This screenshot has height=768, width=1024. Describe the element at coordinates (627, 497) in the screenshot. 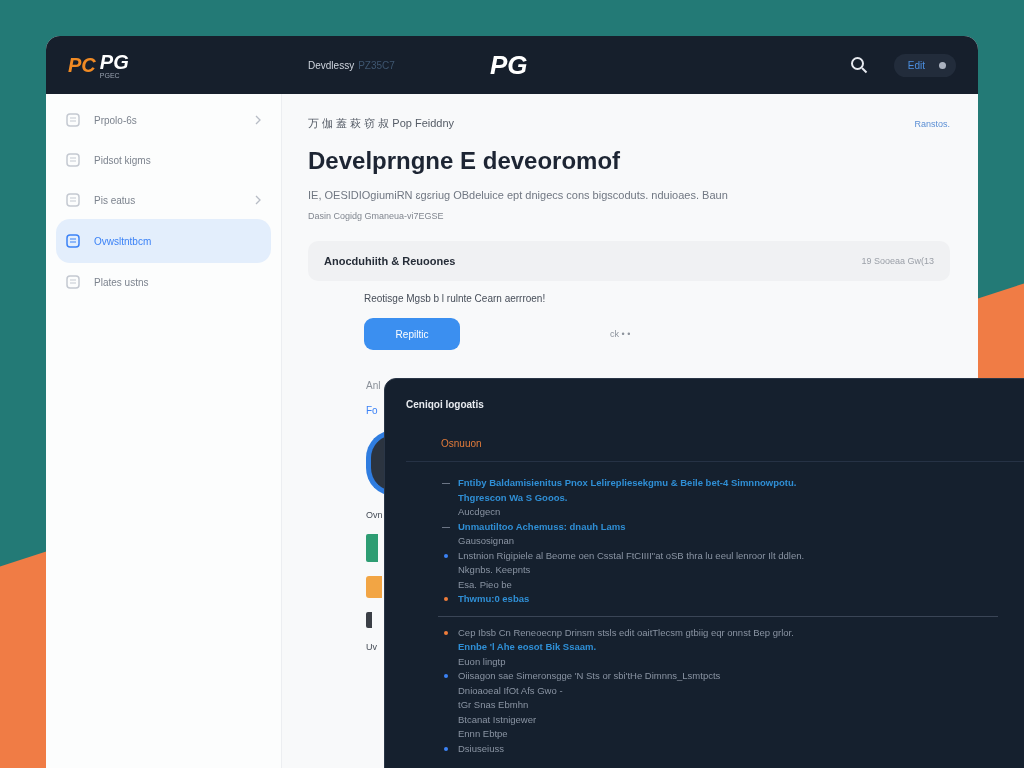

I see `panel-link: Thgrescon Wa S Gooos.` at that location.